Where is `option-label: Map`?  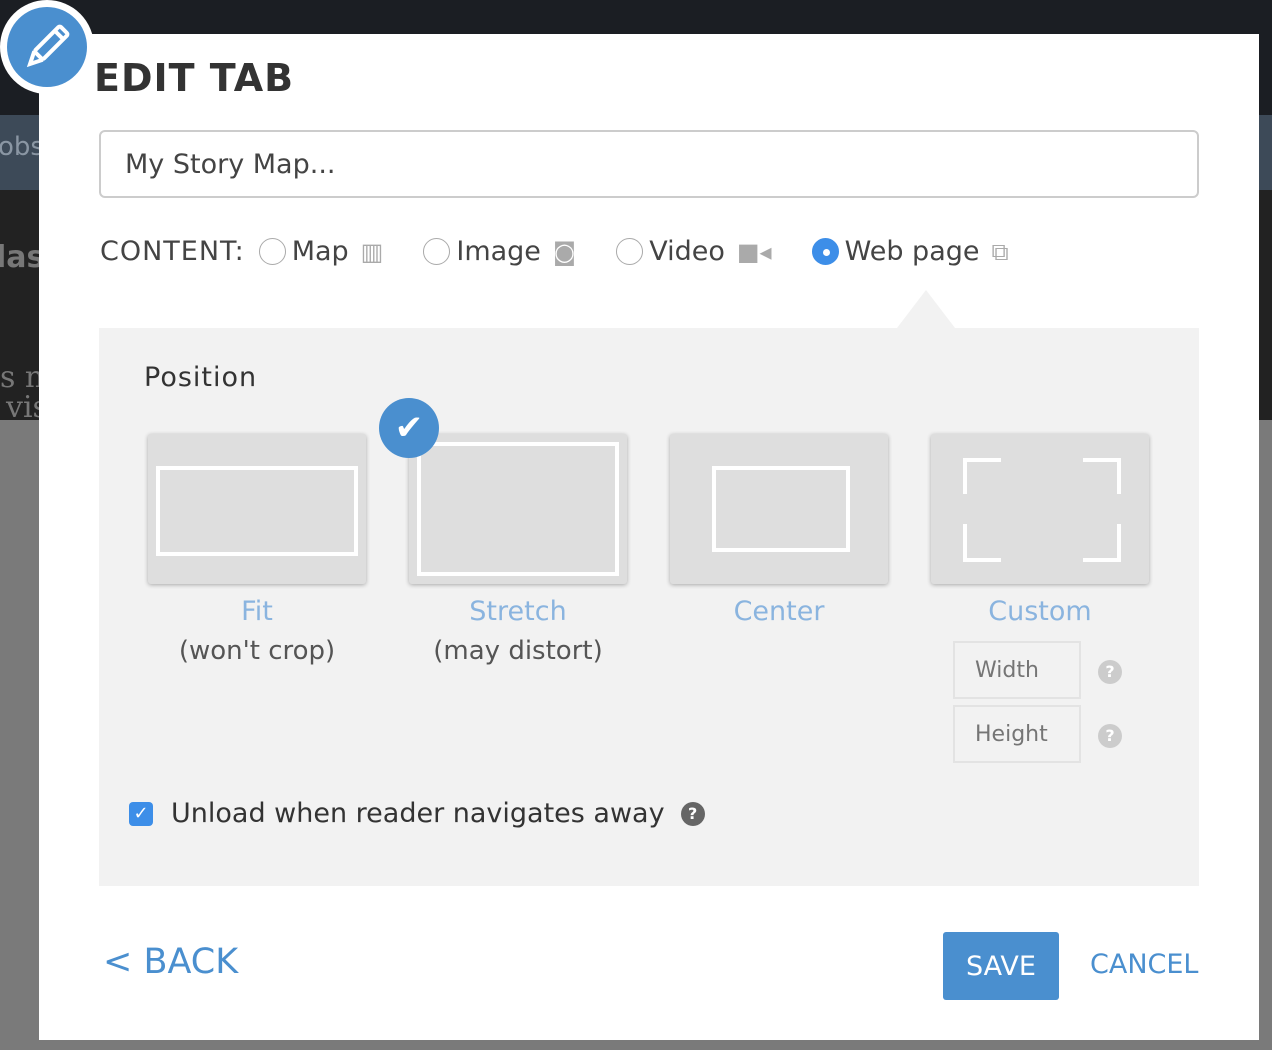 option-label: Map is located at coordinates (320, 251).